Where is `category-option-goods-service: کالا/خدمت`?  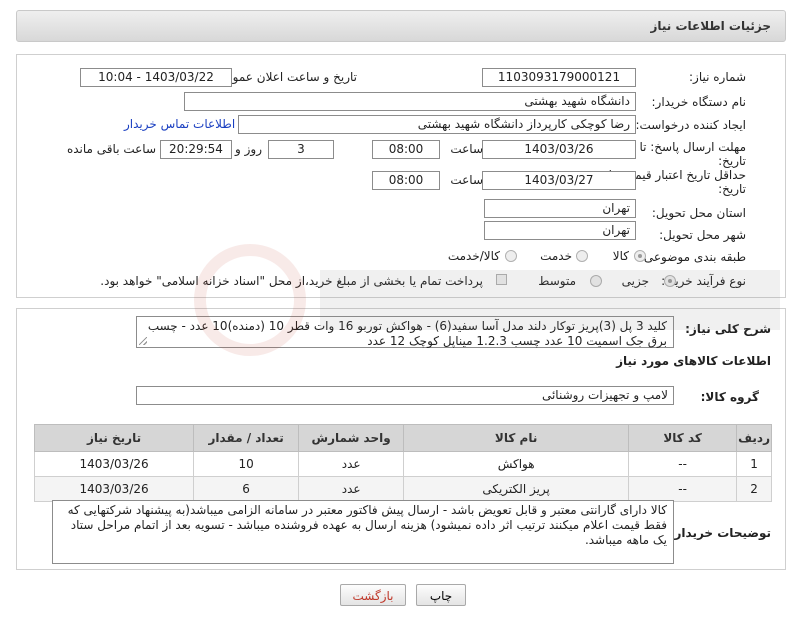 category-option-goods-service: کالا/خدمت is located at coordinates (473, 256).